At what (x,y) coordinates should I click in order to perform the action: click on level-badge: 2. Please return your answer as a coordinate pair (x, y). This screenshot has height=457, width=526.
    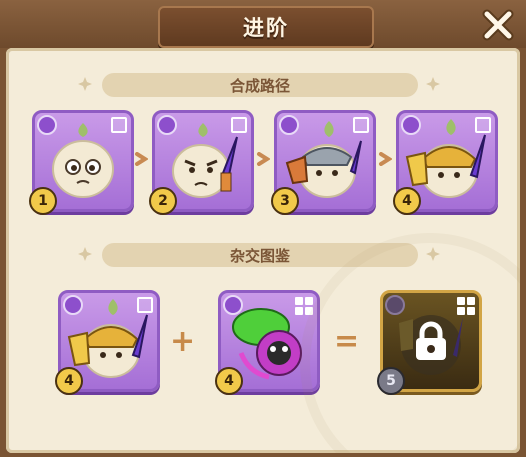
    Looking at the image, I should click on (163, 201).